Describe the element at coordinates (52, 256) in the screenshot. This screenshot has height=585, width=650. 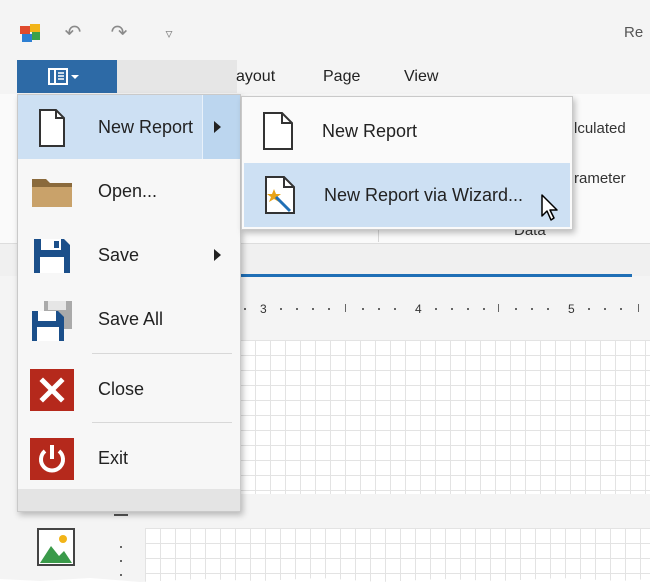
I see `save-icon` at that location.